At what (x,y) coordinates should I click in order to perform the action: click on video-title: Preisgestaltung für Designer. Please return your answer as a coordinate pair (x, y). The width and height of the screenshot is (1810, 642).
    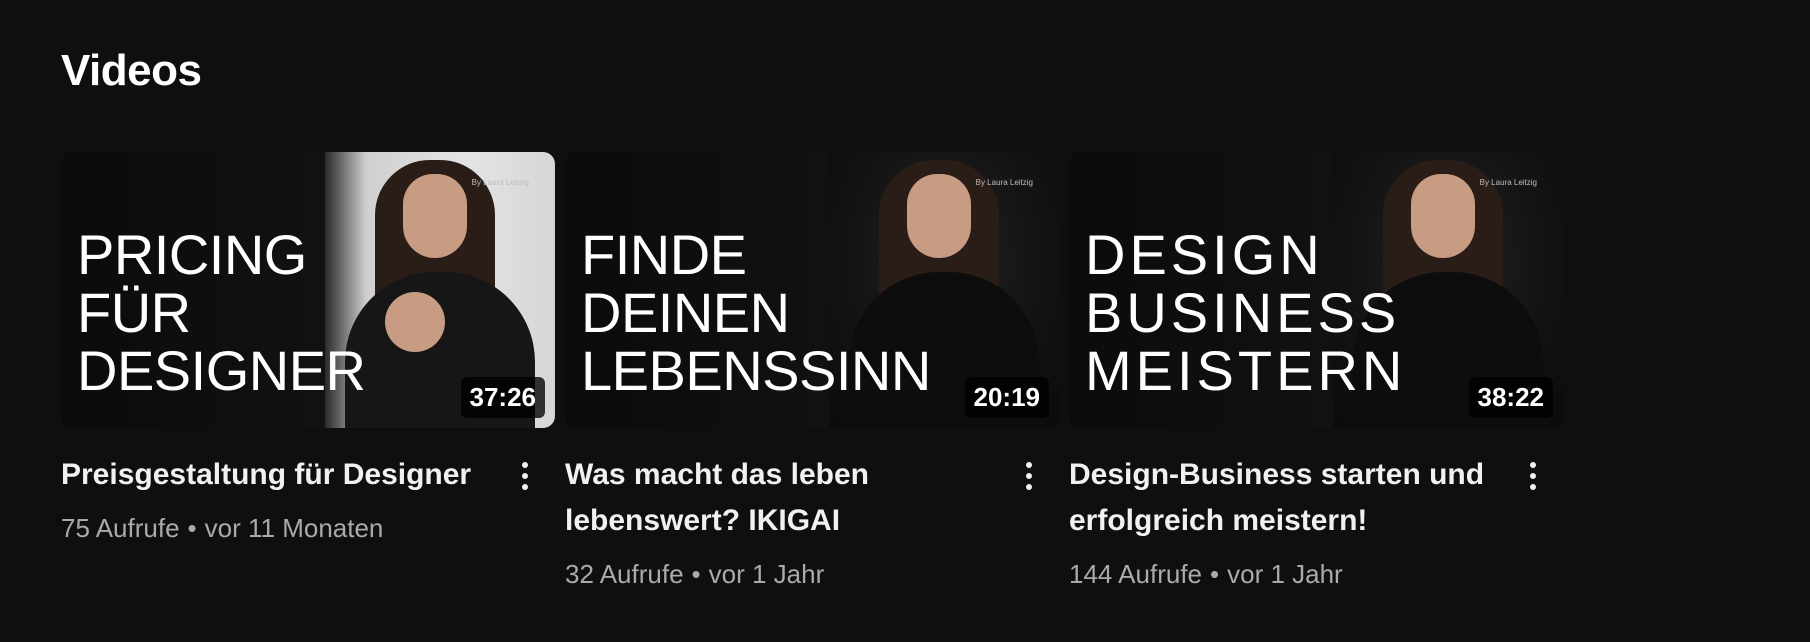
    Looking at the image, I should click on (280, 475).